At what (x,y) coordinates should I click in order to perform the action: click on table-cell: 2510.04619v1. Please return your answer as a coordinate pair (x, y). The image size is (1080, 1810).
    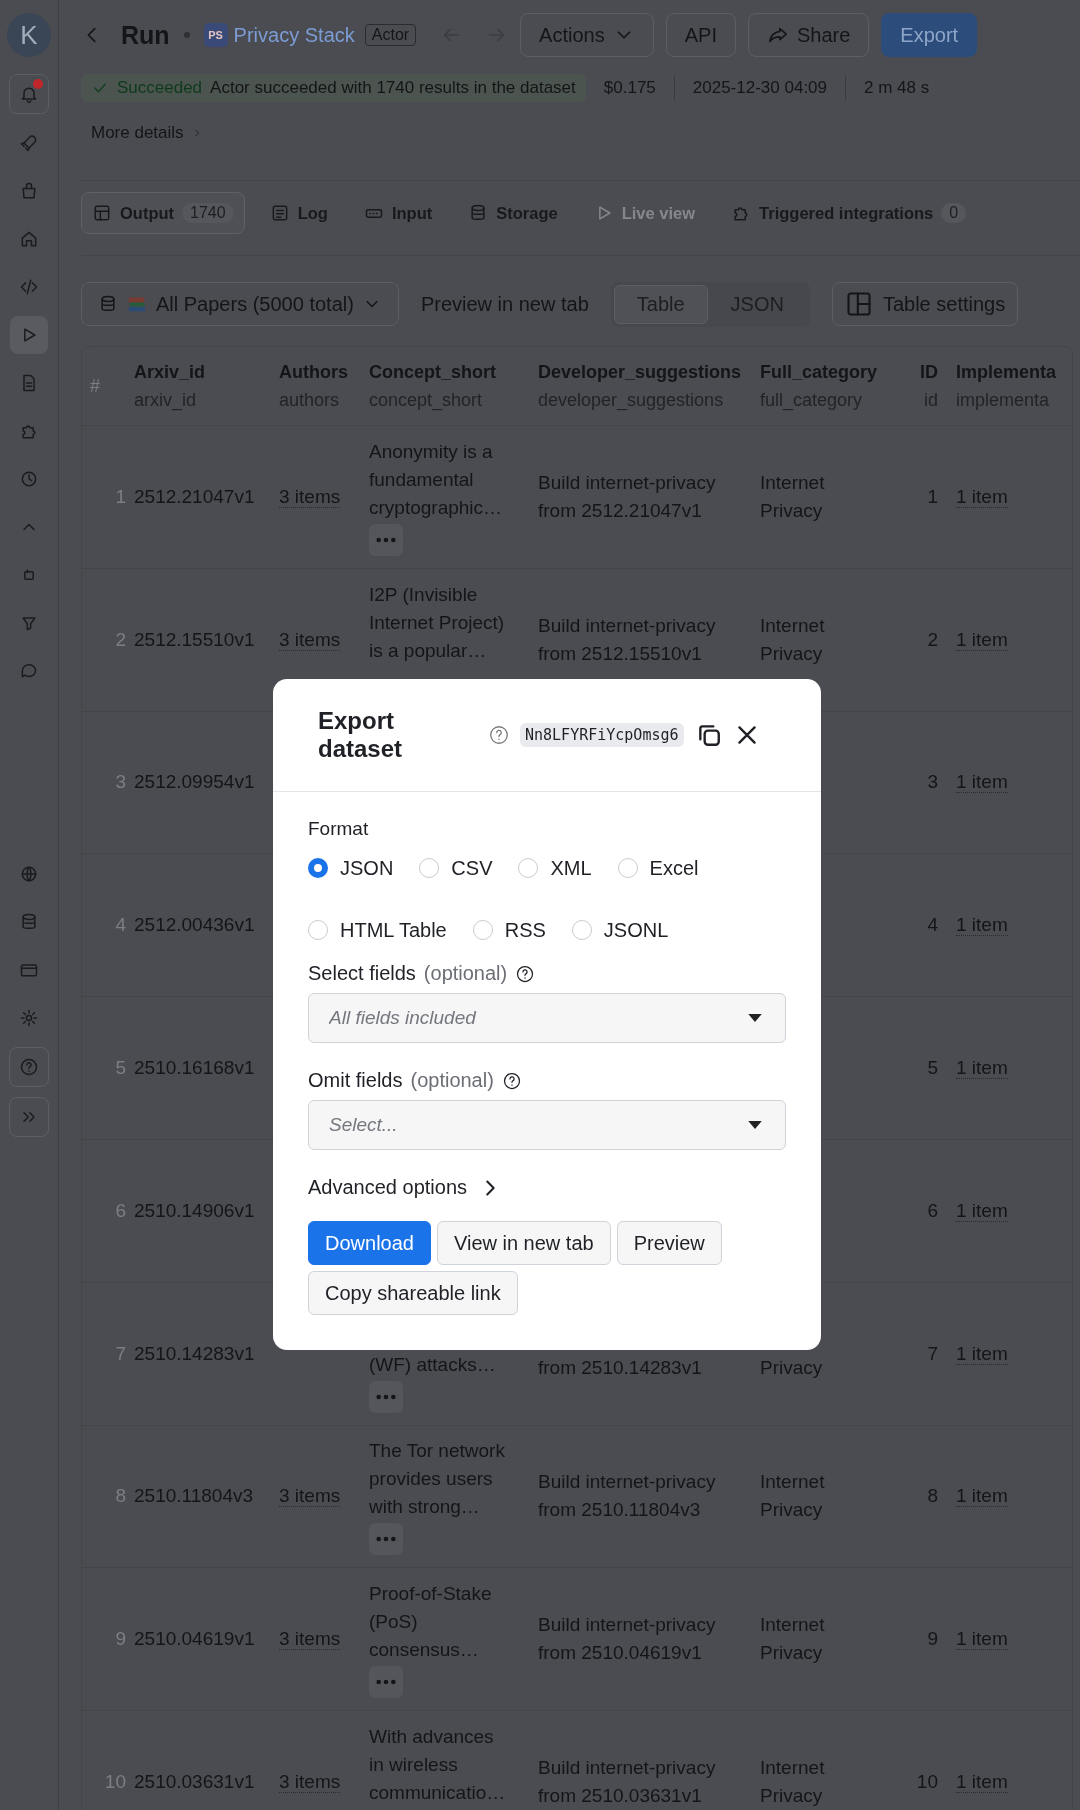
    Looking at the image, I should click on (194, 1639).